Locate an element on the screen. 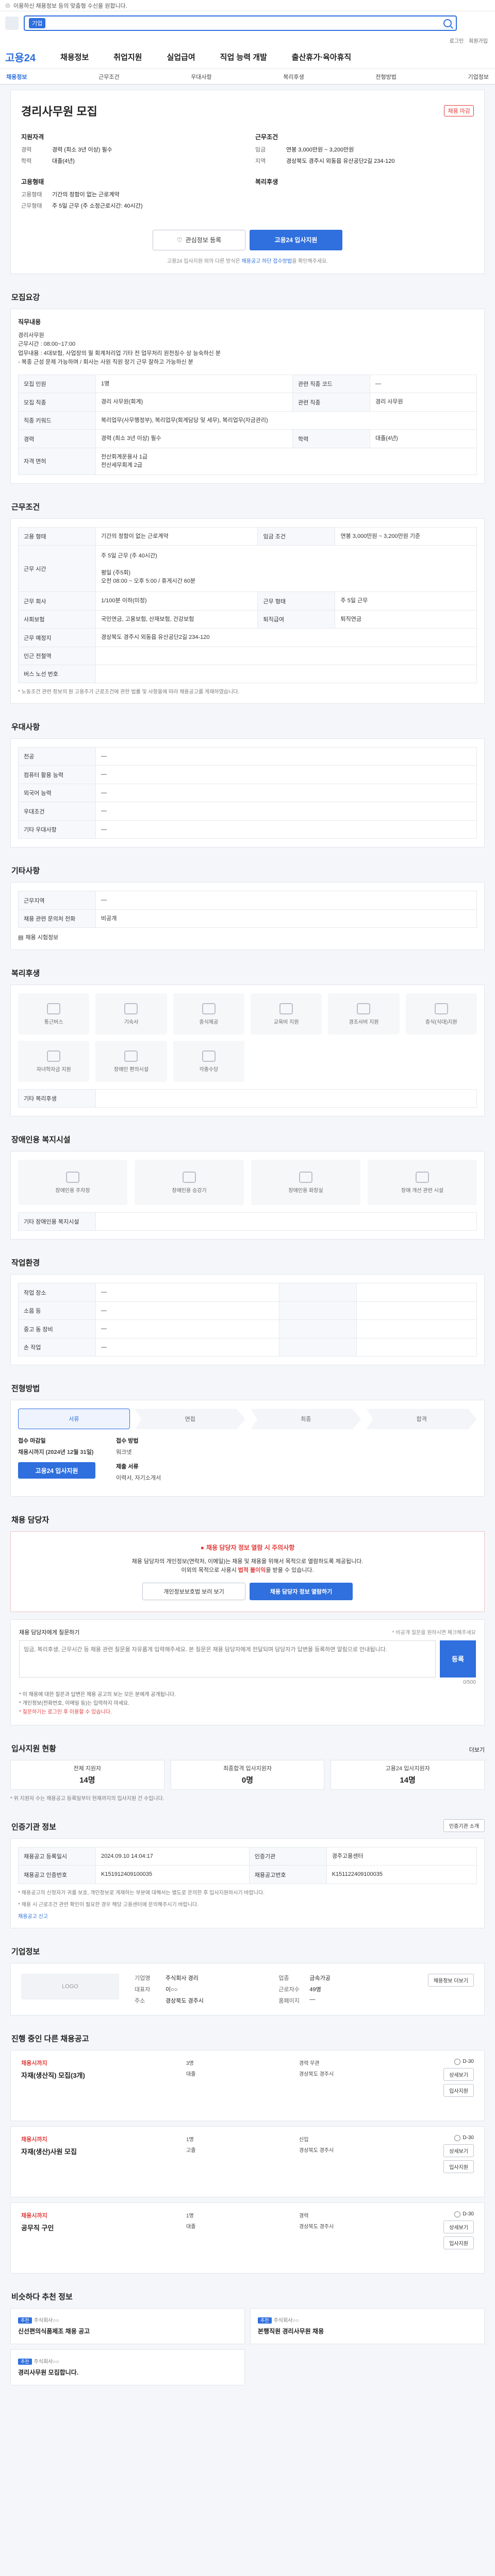 The height and width of the screenshot is (2576, 495). gnb-menu-training: 직업 능력 개발 is located at coordinates (243, 57).